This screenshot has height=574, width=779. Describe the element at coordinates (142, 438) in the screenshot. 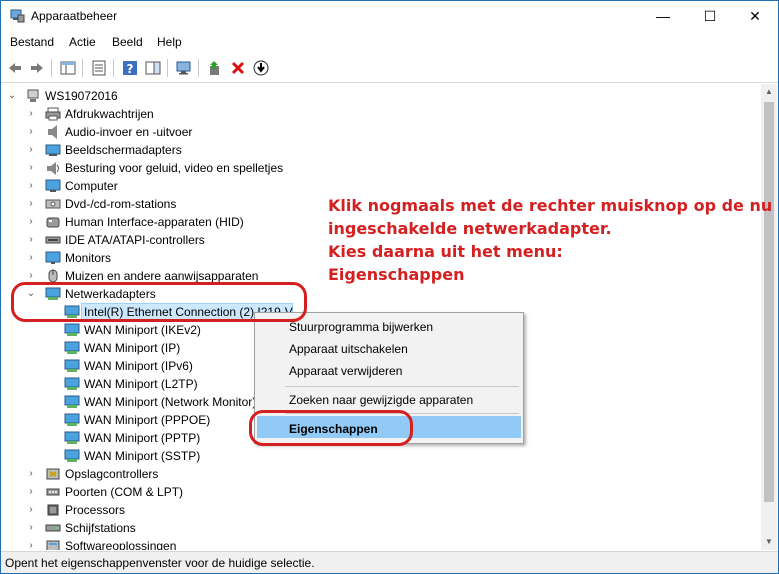

I see `network-adapter-label: WAN Miniport (PPTP)` at that location.